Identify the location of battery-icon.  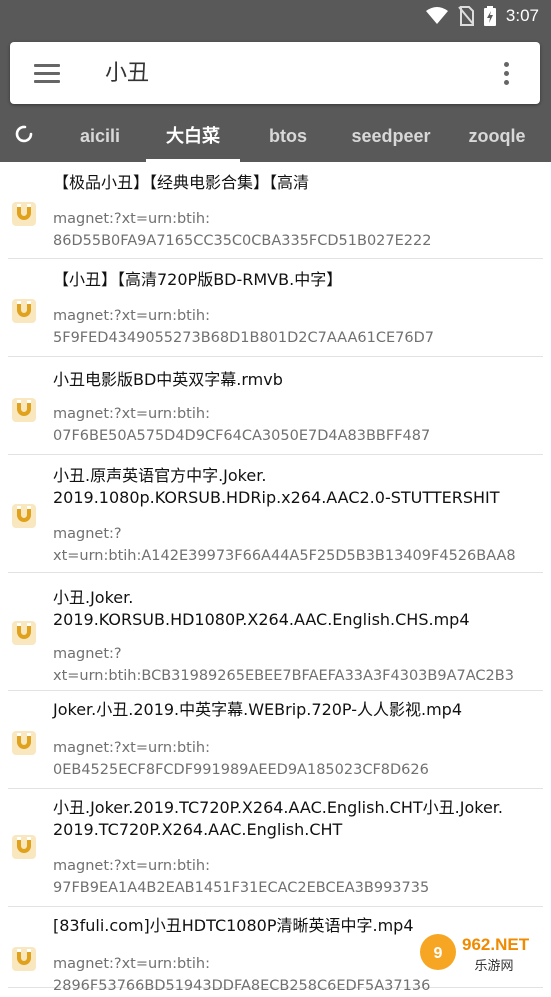
(489, 16).